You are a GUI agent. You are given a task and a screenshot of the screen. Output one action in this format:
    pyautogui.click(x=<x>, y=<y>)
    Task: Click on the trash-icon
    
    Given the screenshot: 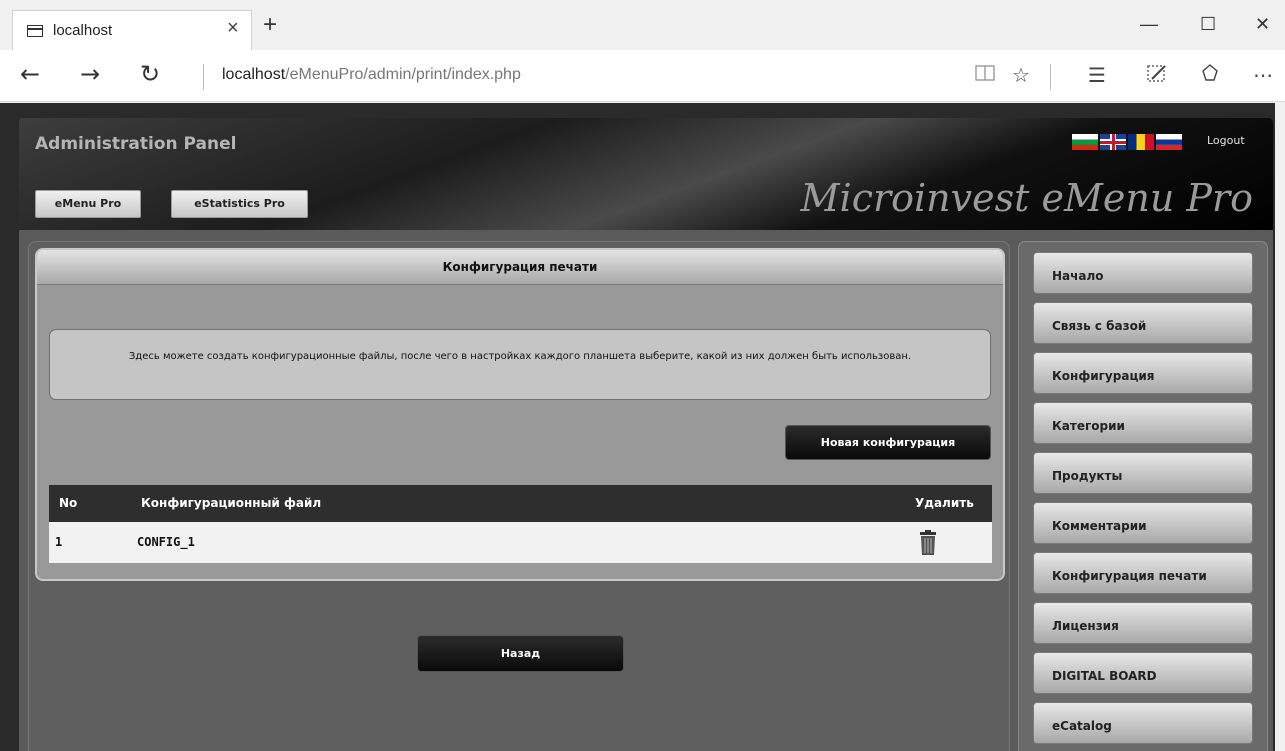 What is the action you would take?
    pyautogui.click(x=928, y=543)
    